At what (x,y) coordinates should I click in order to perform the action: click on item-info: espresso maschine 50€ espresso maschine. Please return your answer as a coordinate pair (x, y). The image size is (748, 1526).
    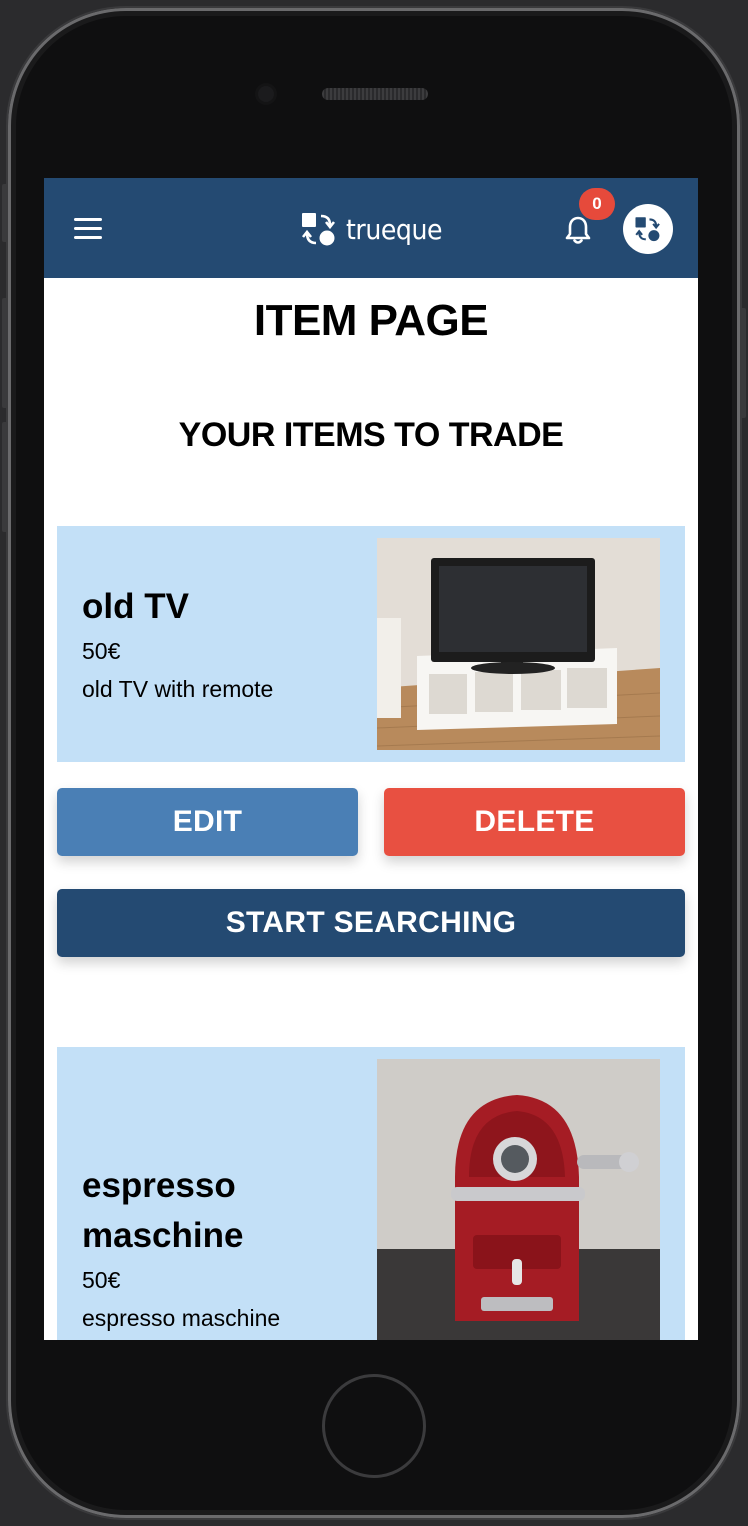
    Looking at the image, I should click on (217, 1249).